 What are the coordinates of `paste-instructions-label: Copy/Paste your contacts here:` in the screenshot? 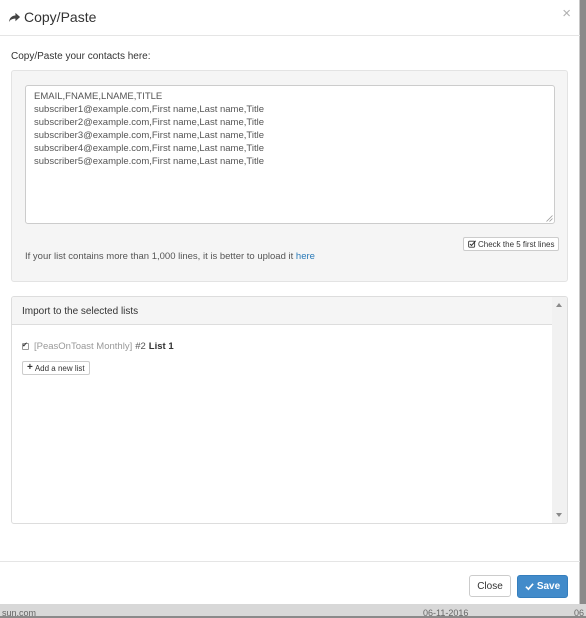 It's located at (81, 56).